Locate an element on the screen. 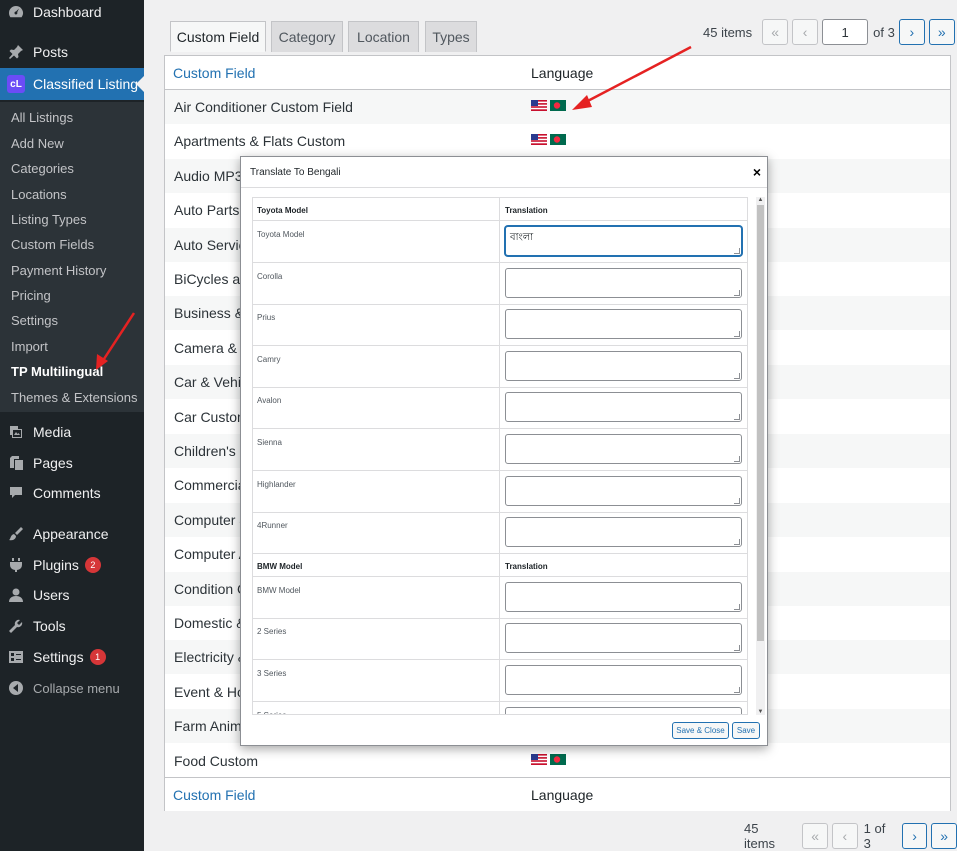  custom-field-name: Domestic & is located at coordinates (210, 623).